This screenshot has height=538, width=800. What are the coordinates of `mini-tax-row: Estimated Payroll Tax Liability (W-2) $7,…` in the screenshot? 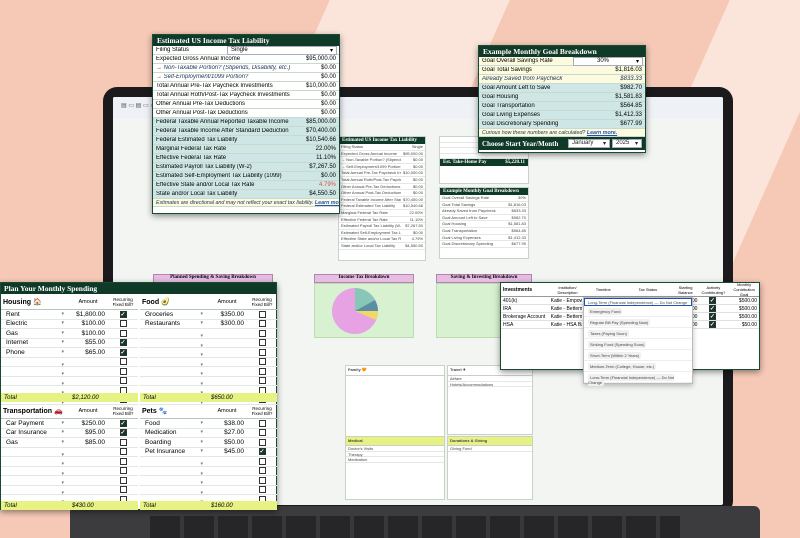 It's located at (382, 226).